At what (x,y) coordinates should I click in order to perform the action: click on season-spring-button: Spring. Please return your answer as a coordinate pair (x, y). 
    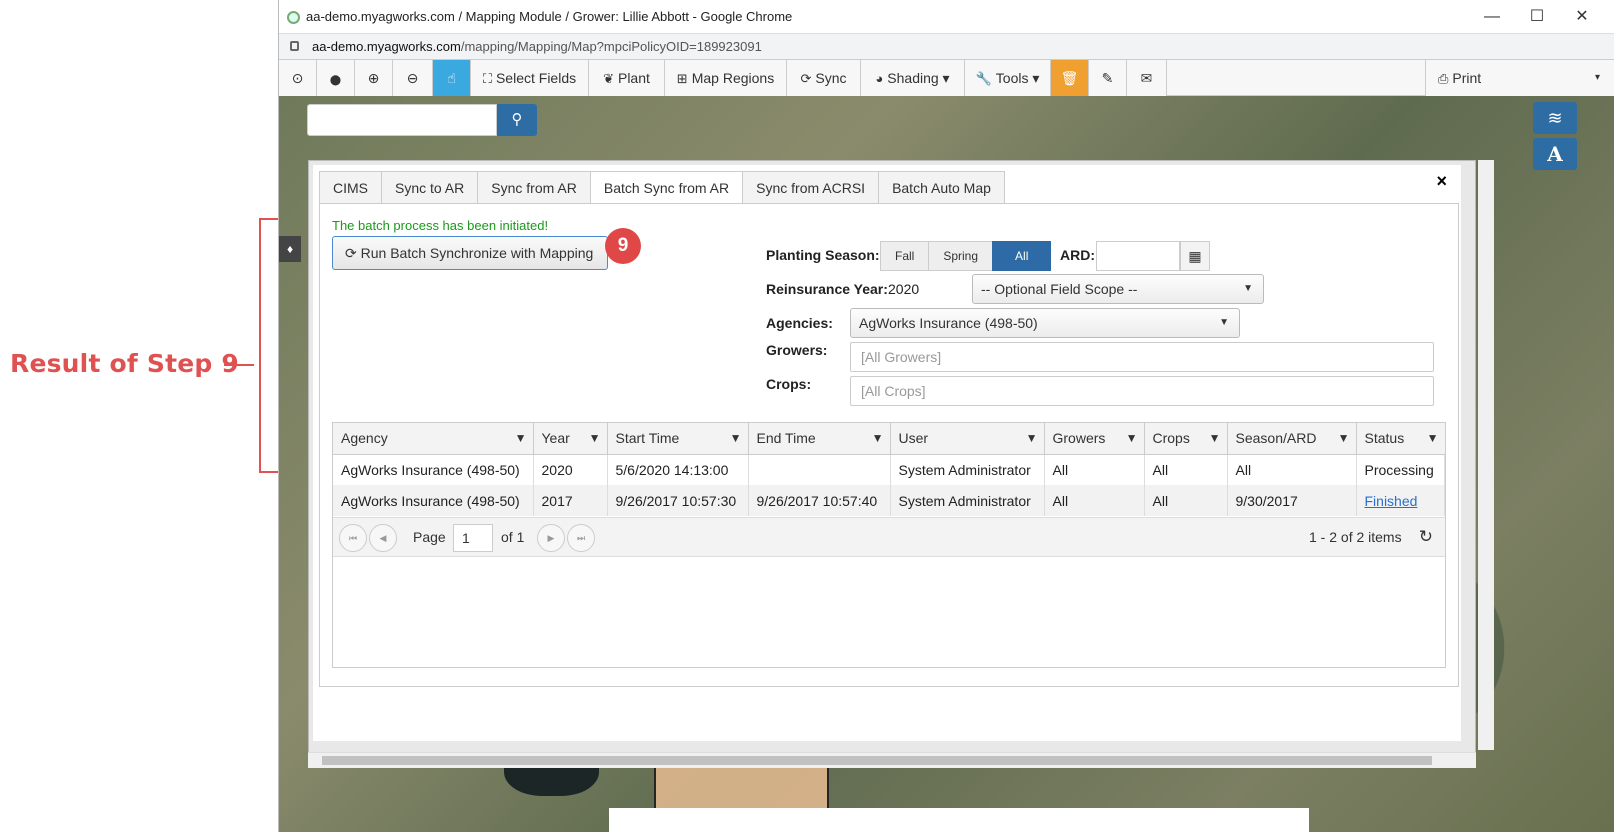
    Looking at the image, I should click on (961, 256).